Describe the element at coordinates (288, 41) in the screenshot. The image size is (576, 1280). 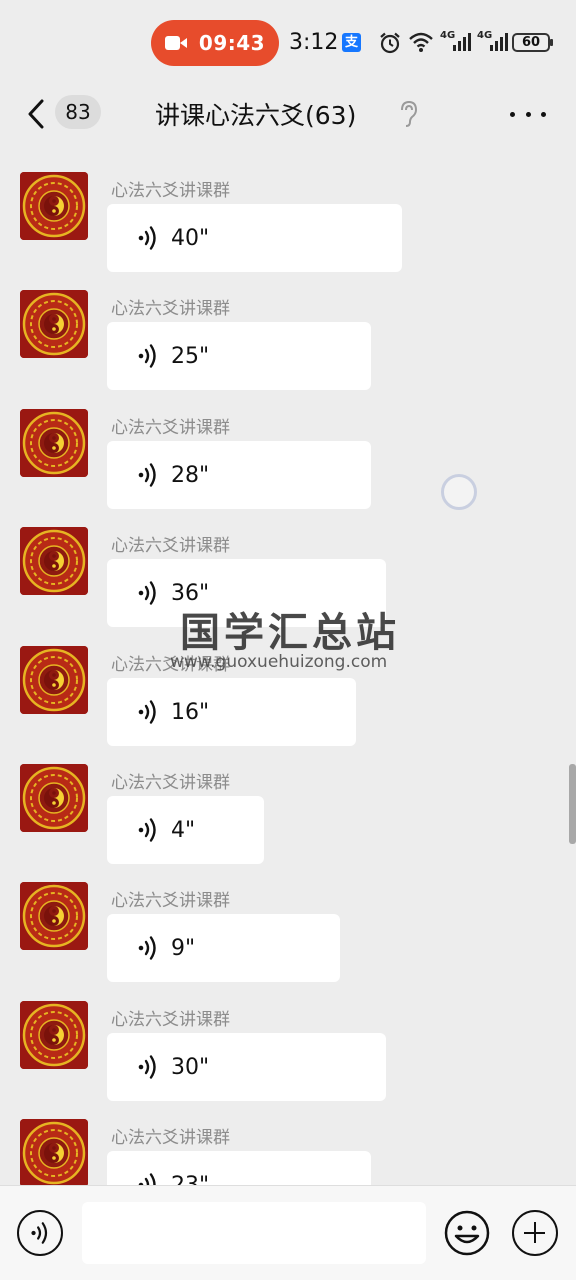
I see `status-bar: 09:43 3:12 支 4G 4G 60` at that location.